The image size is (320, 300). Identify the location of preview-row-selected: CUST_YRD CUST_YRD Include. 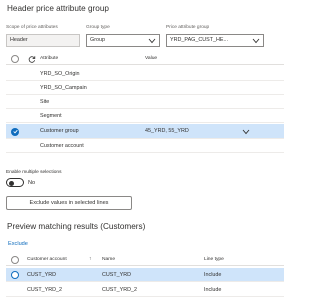
(145, 275).